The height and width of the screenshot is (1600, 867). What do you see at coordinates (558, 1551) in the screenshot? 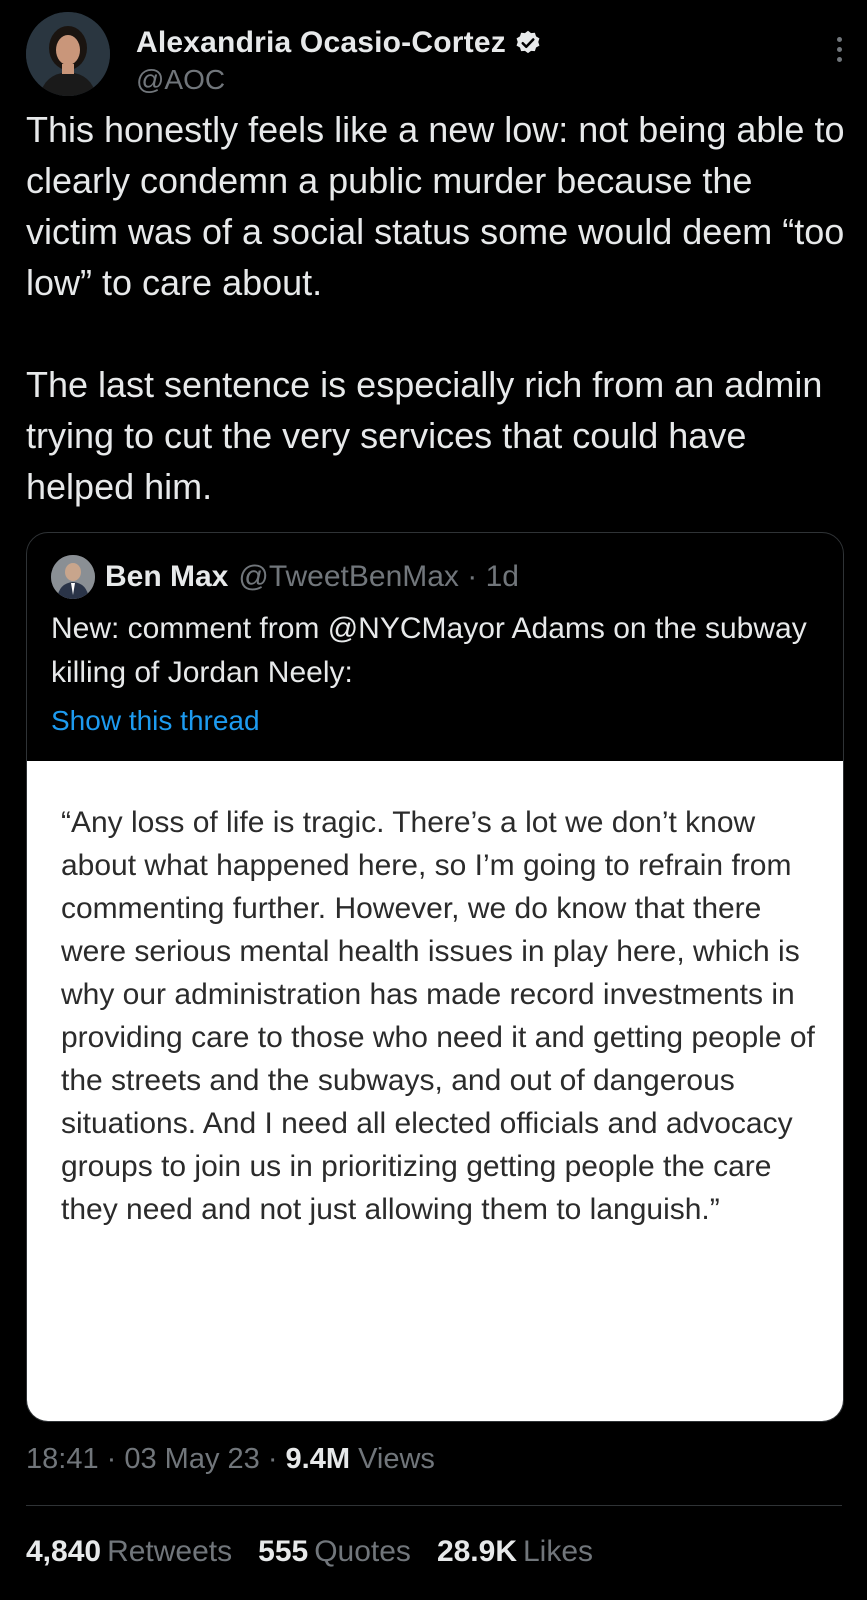
I see `likes-label: Likes` at bounding box center [558, 1551].